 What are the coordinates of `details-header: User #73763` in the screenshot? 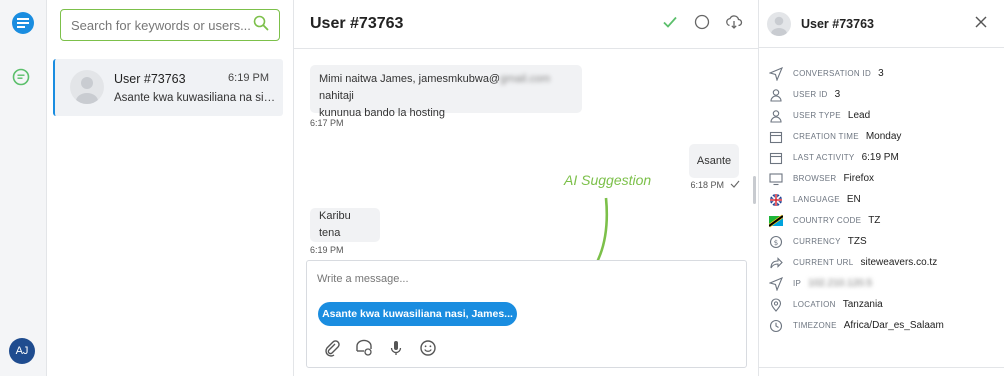 It's located at (881, 24).